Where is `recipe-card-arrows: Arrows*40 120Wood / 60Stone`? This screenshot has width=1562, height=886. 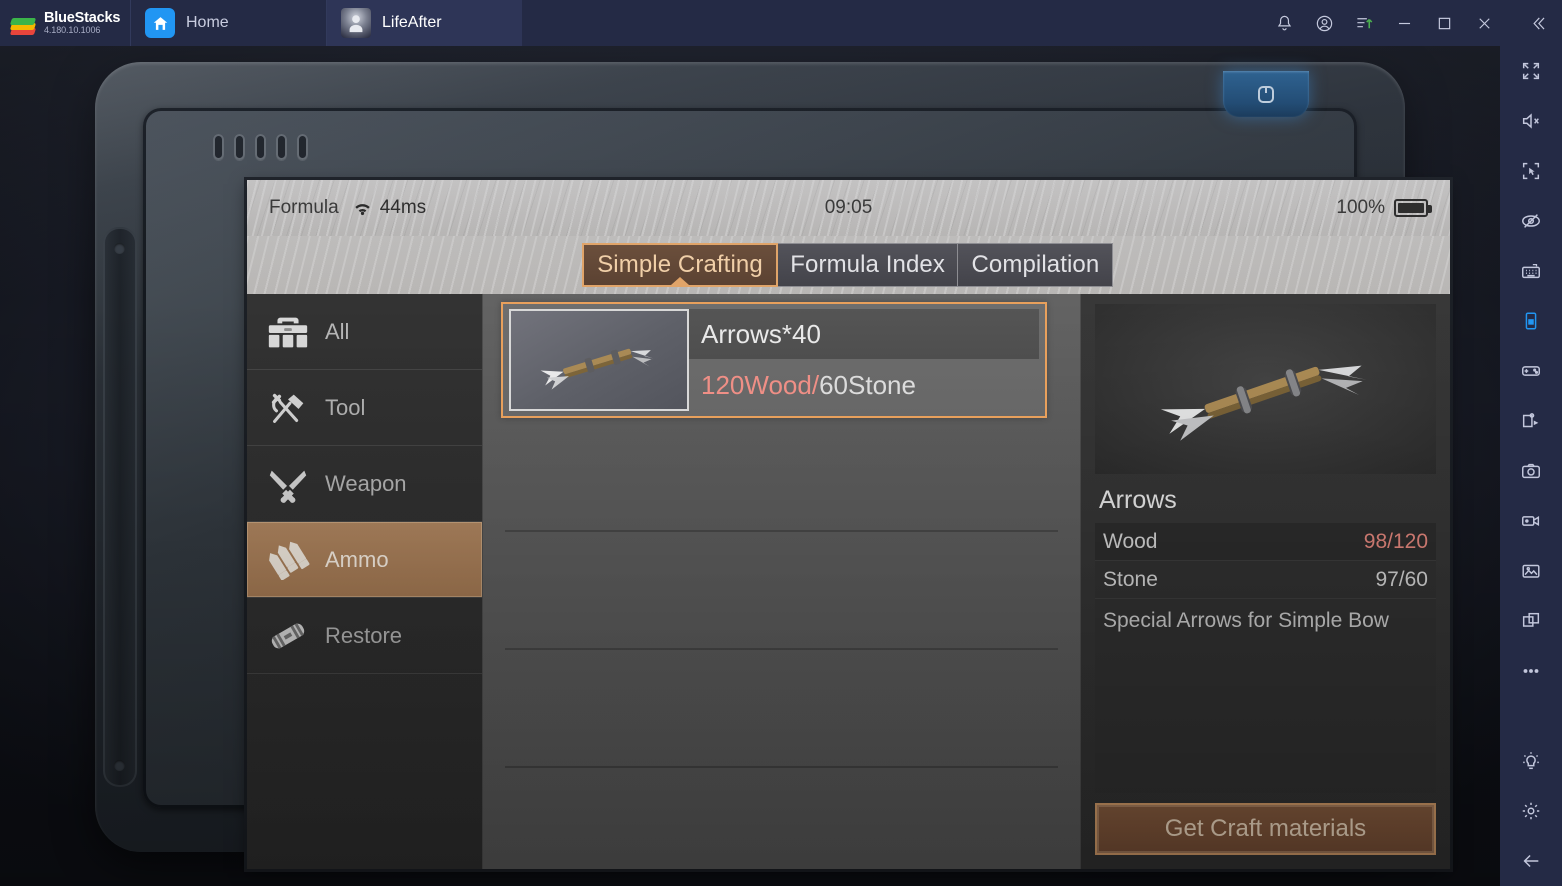 recipe-card-arrows: Arrows*40 120Wood / 60Stone is located at coordinates (774, 360).